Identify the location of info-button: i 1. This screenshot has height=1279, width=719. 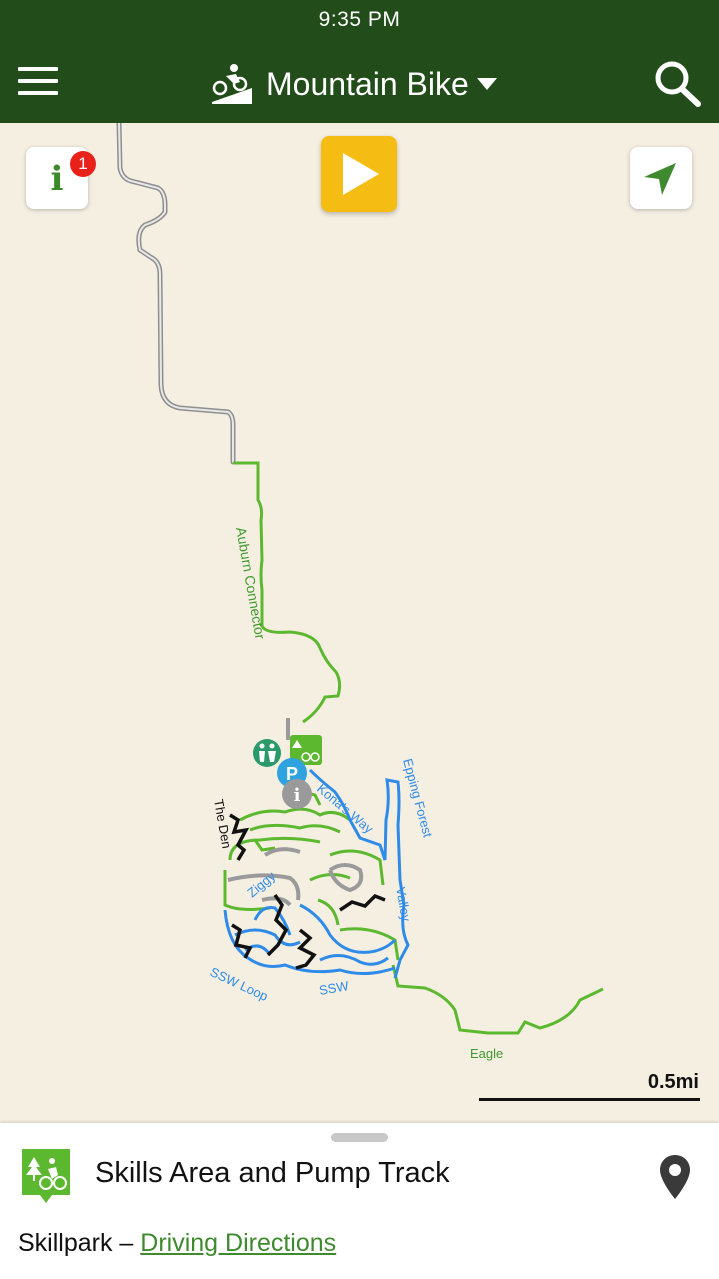
(61, 178).